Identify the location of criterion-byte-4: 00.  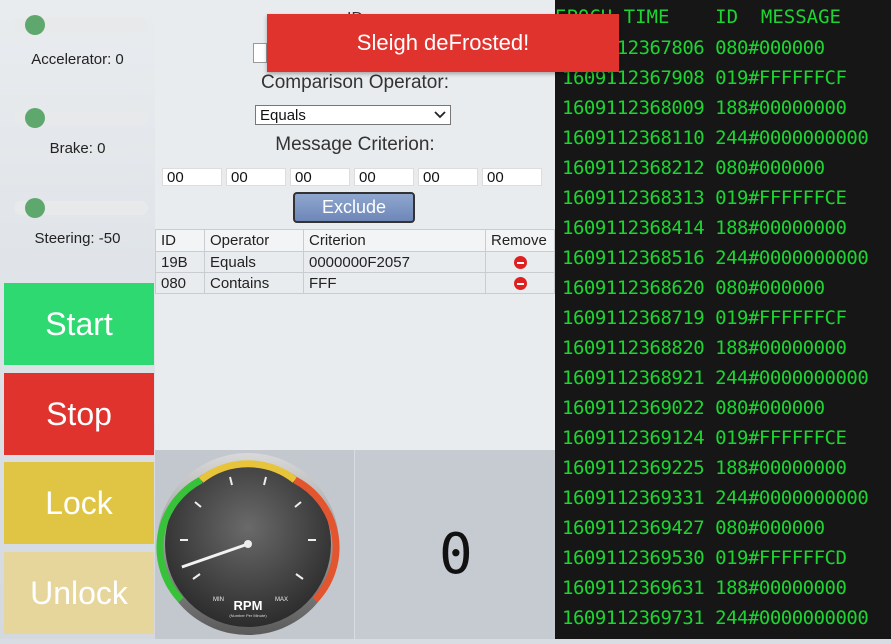
(384, 177).